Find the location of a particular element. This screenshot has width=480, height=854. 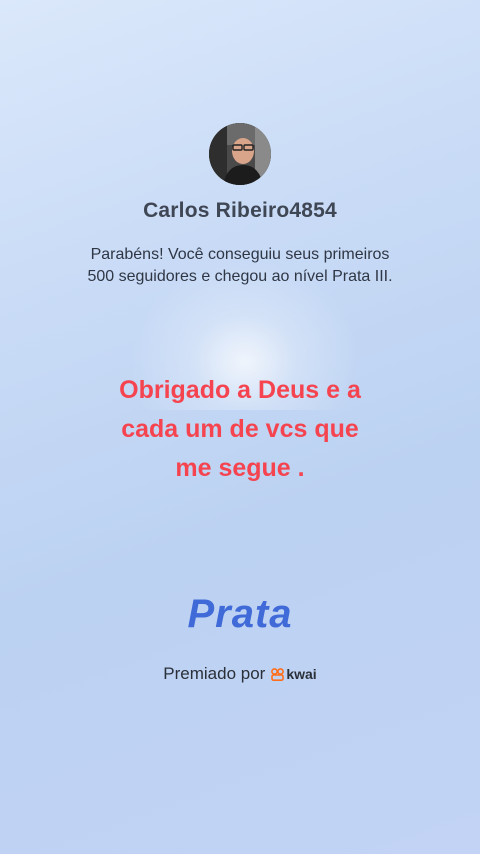

caption-line: cada um de vcs que is located at coordinates (240, 429).